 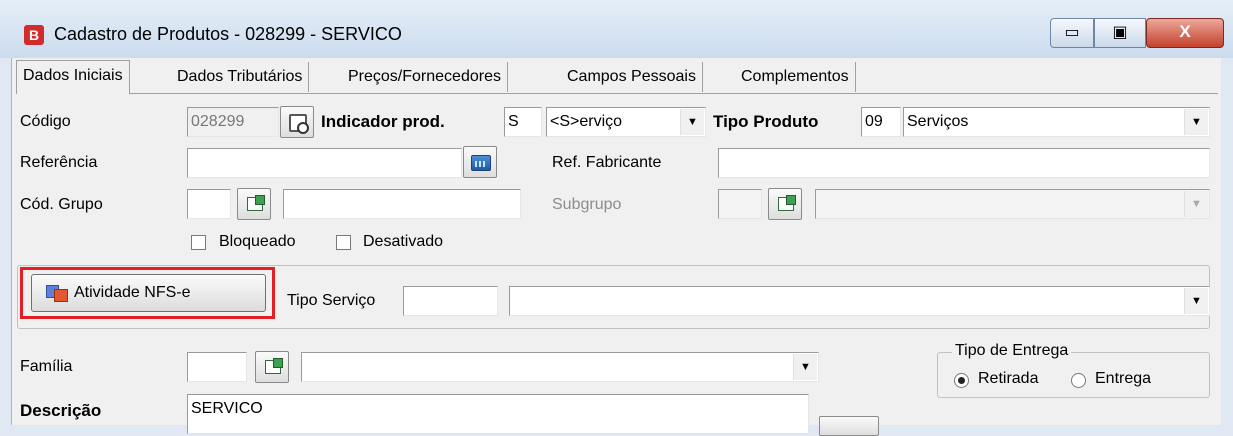 I want to click on subgrupo-select: ▼, so click(x=1012, y=204).